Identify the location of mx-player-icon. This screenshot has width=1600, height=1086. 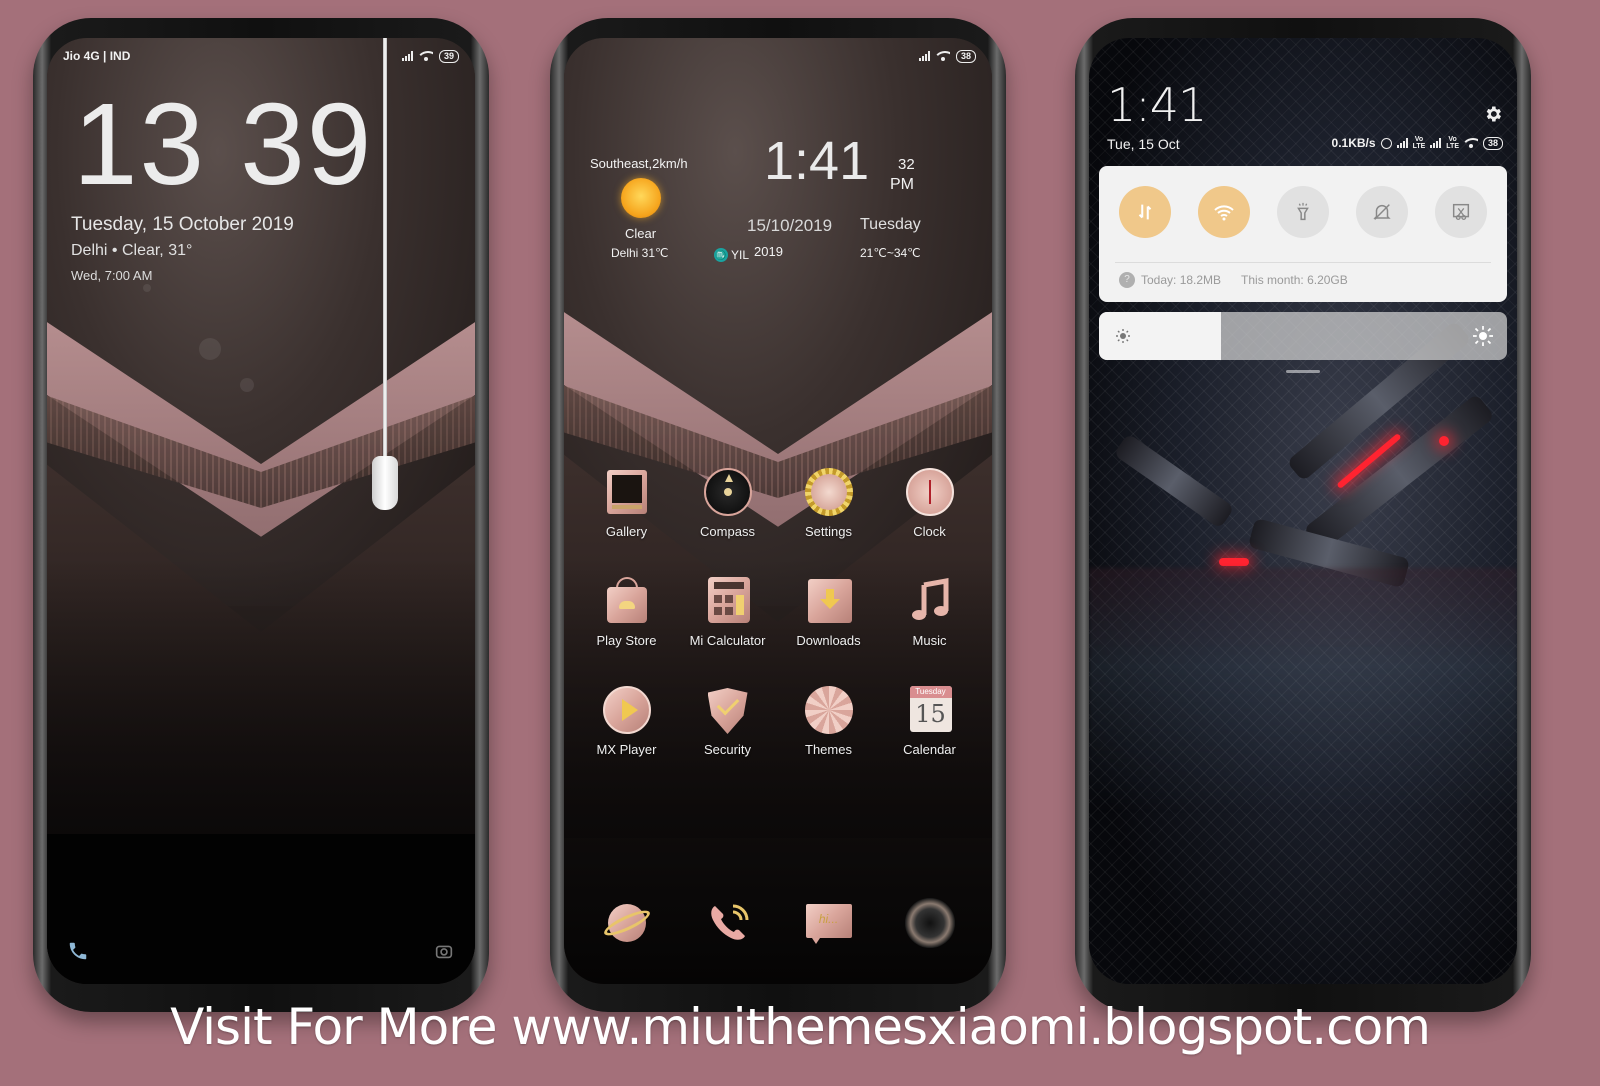
(626, 710).